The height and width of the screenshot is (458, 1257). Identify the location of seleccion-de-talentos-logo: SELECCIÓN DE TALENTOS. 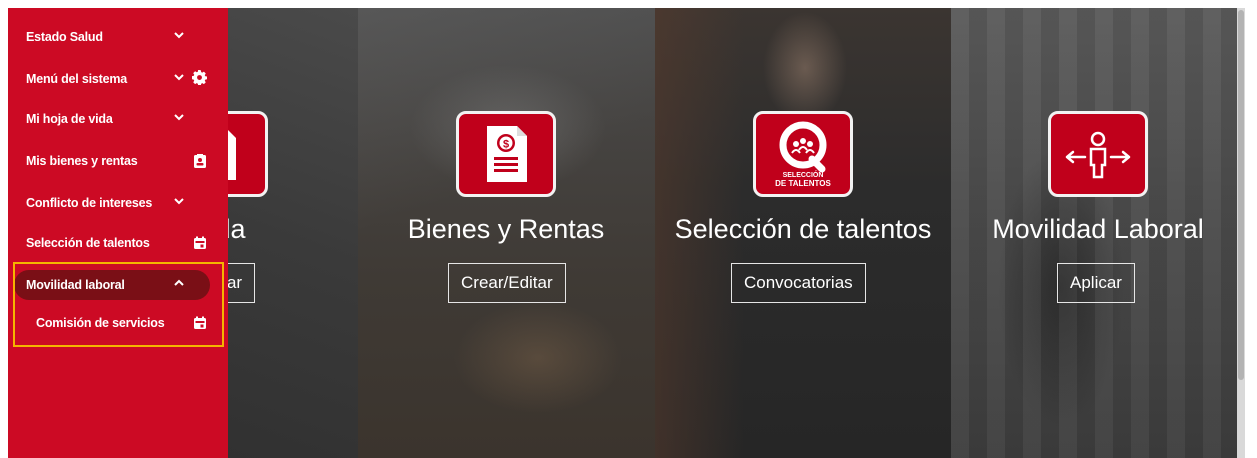
(803, 154).